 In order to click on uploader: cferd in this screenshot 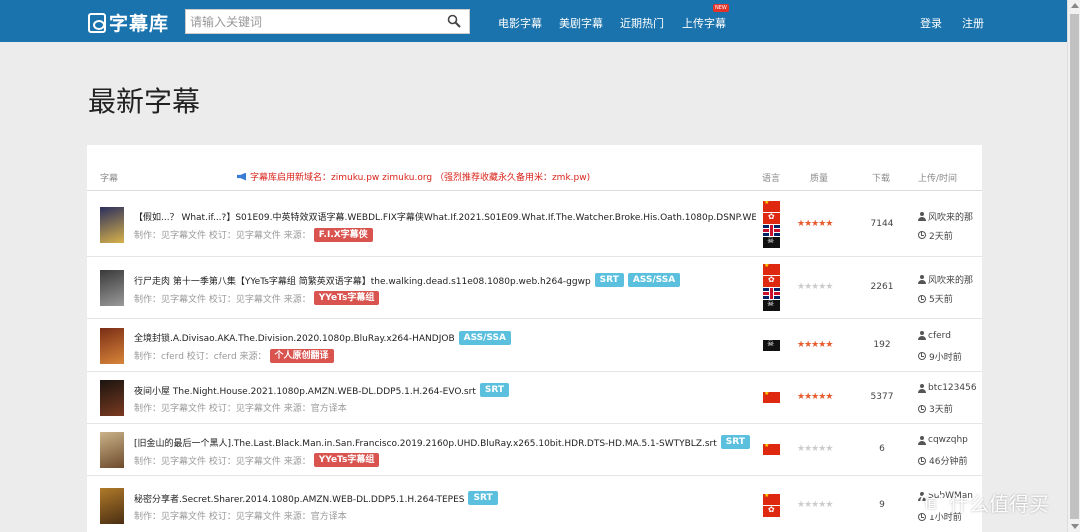, I will do `click(948, 336)`.